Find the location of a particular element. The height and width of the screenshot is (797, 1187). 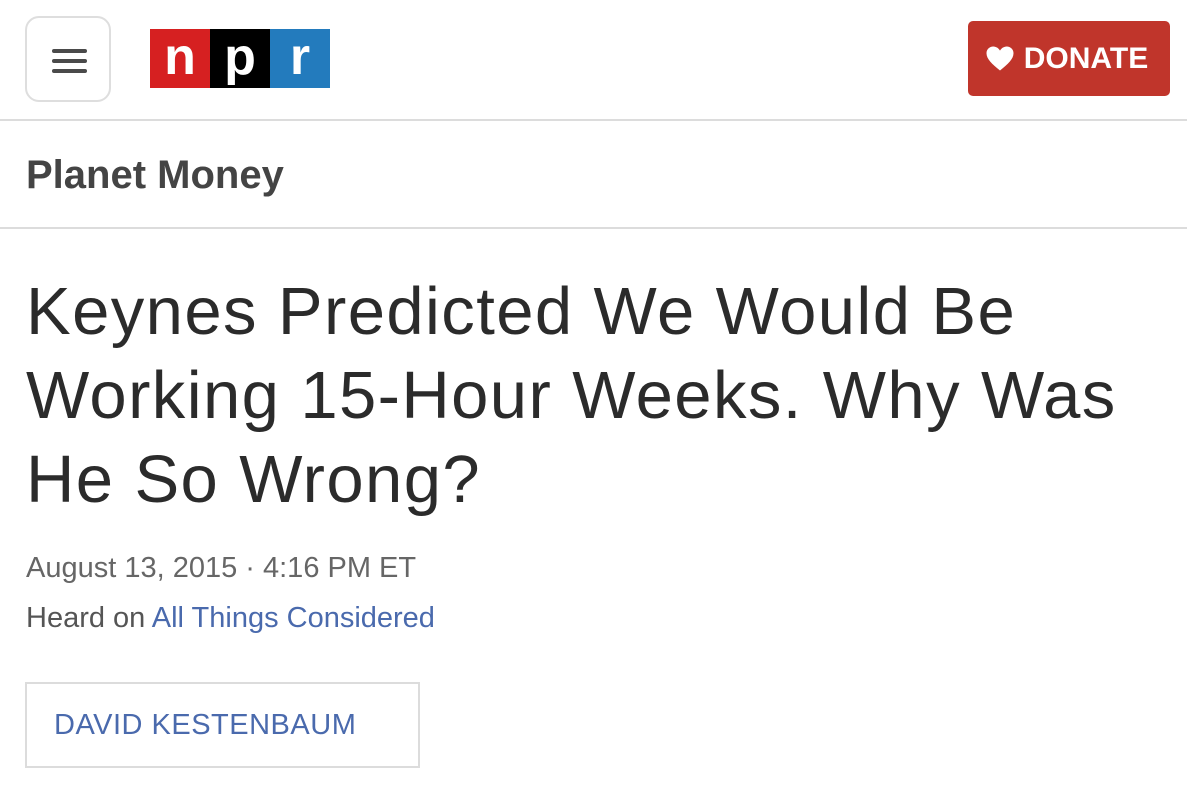

section-title: Planet Money is located at coordinates (155, 175).